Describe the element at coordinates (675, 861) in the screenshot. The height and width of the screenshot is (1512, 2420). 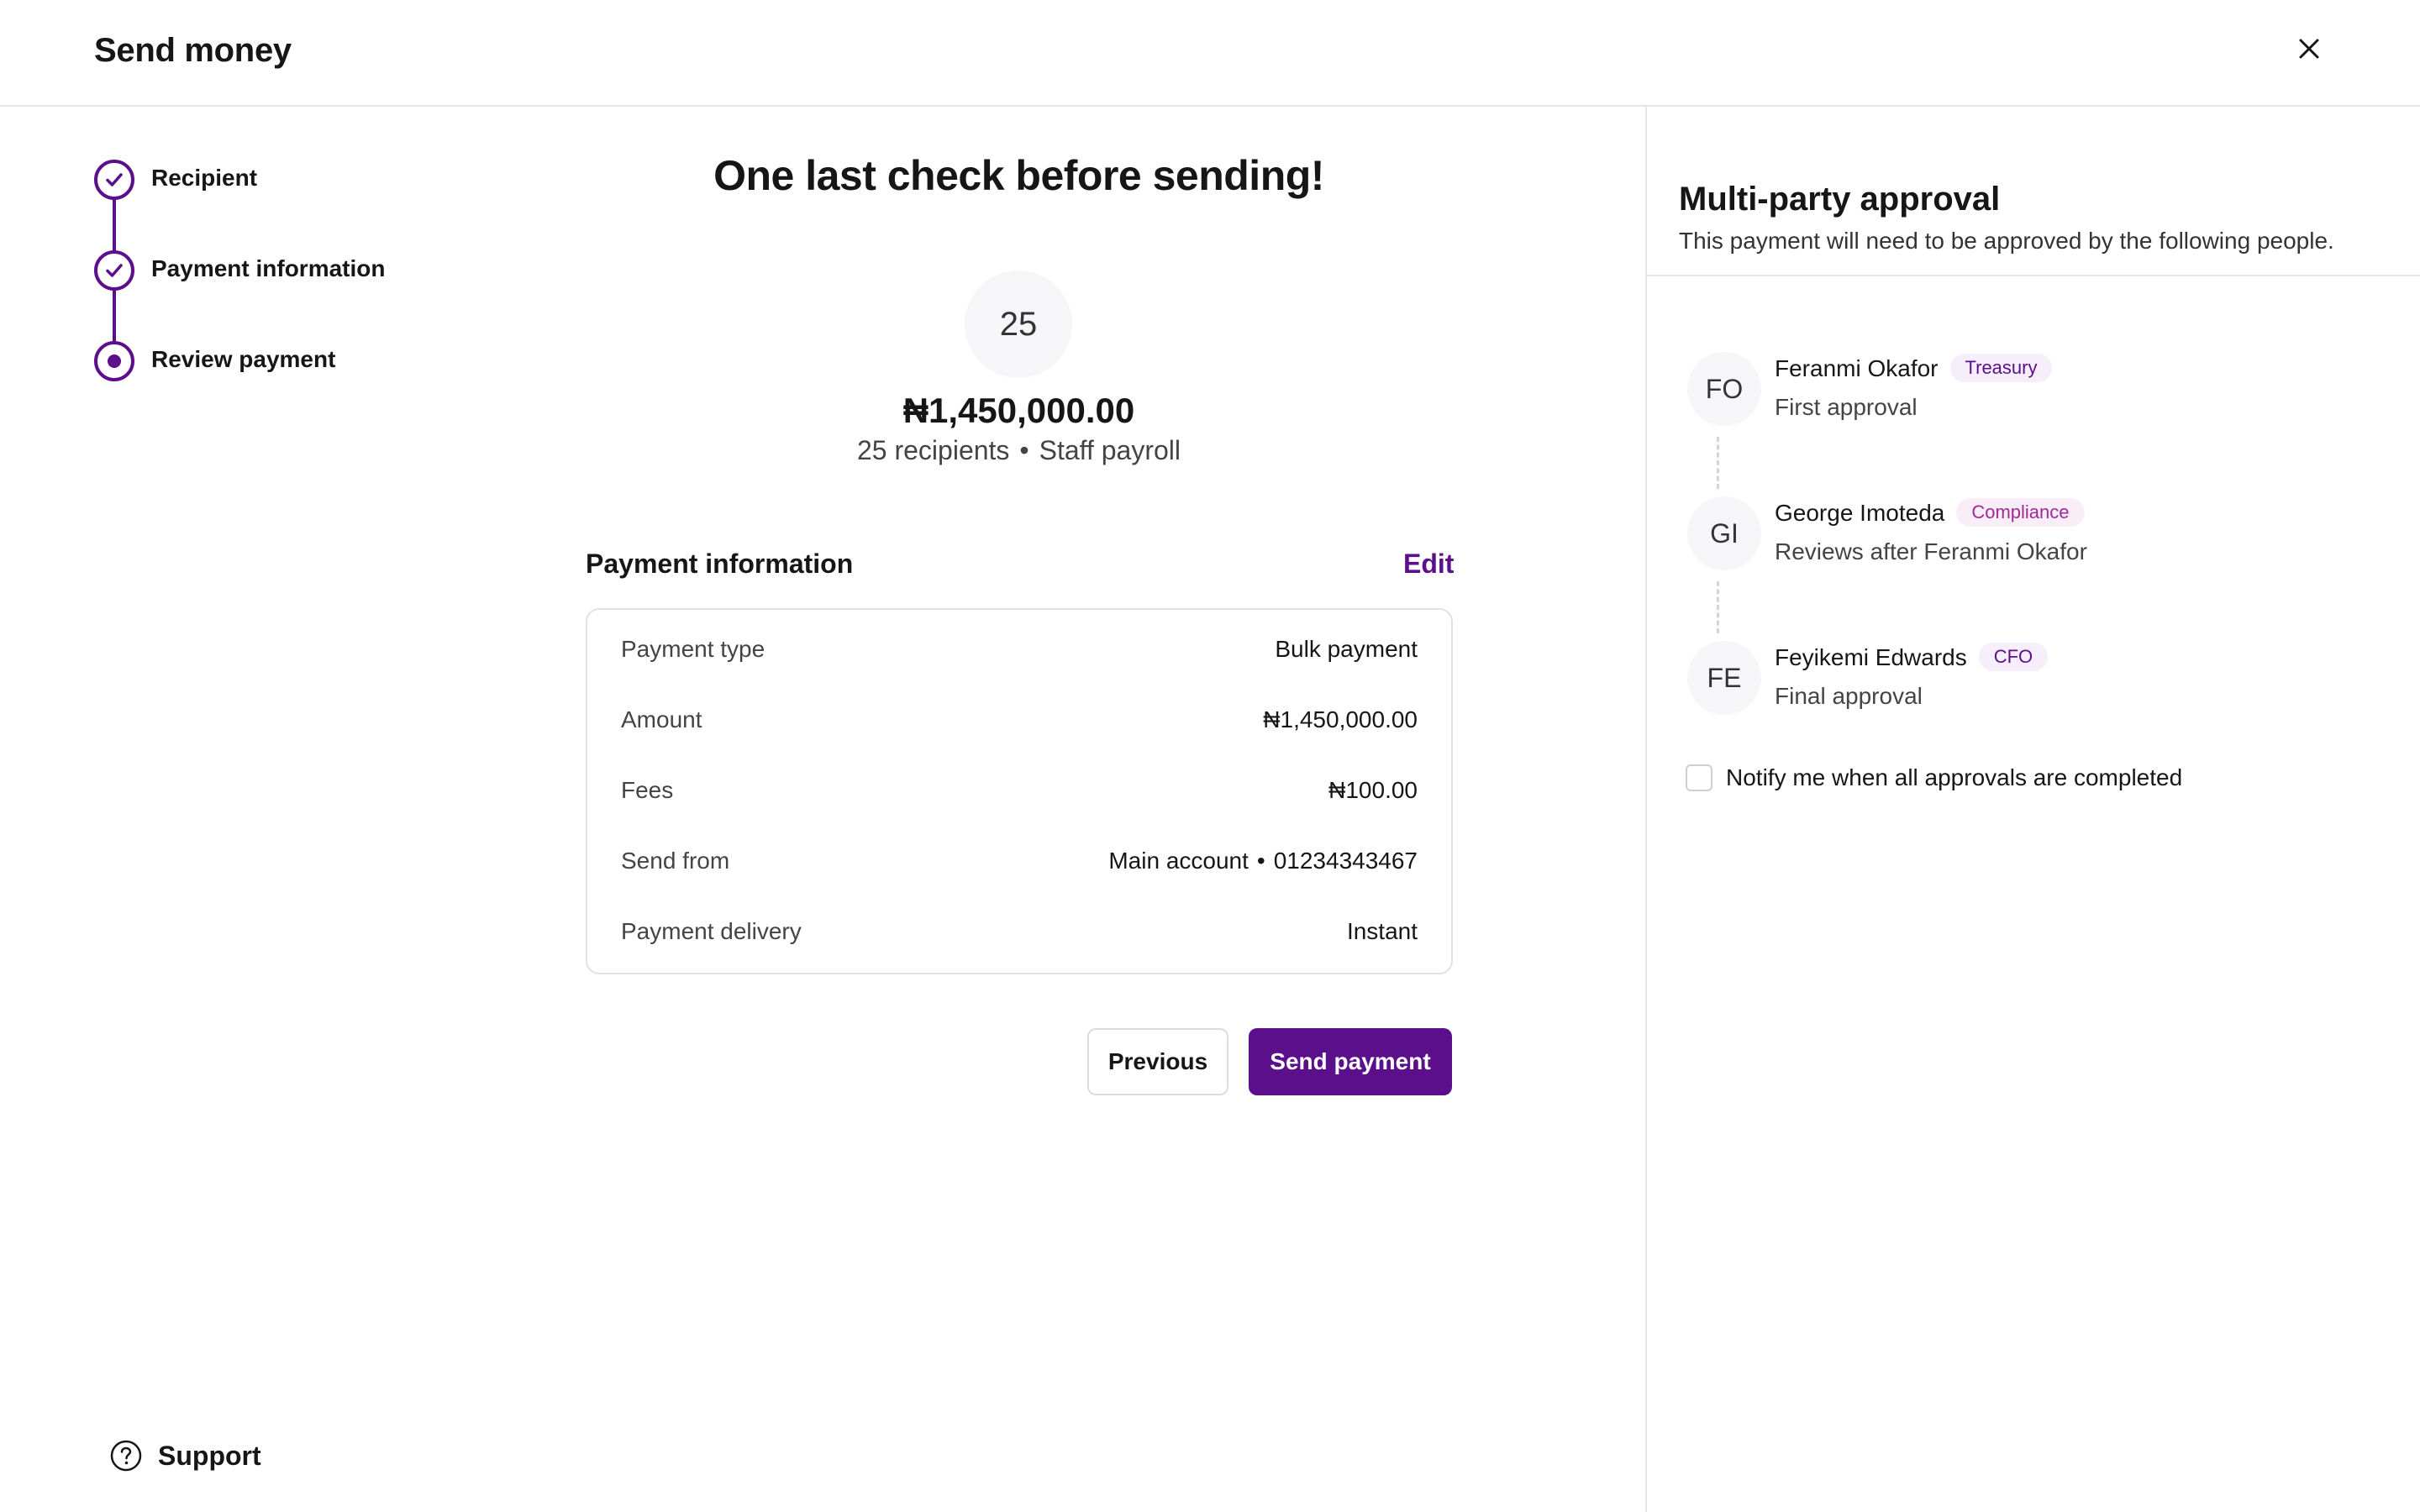
I see `detail-label: Send from` at that location.